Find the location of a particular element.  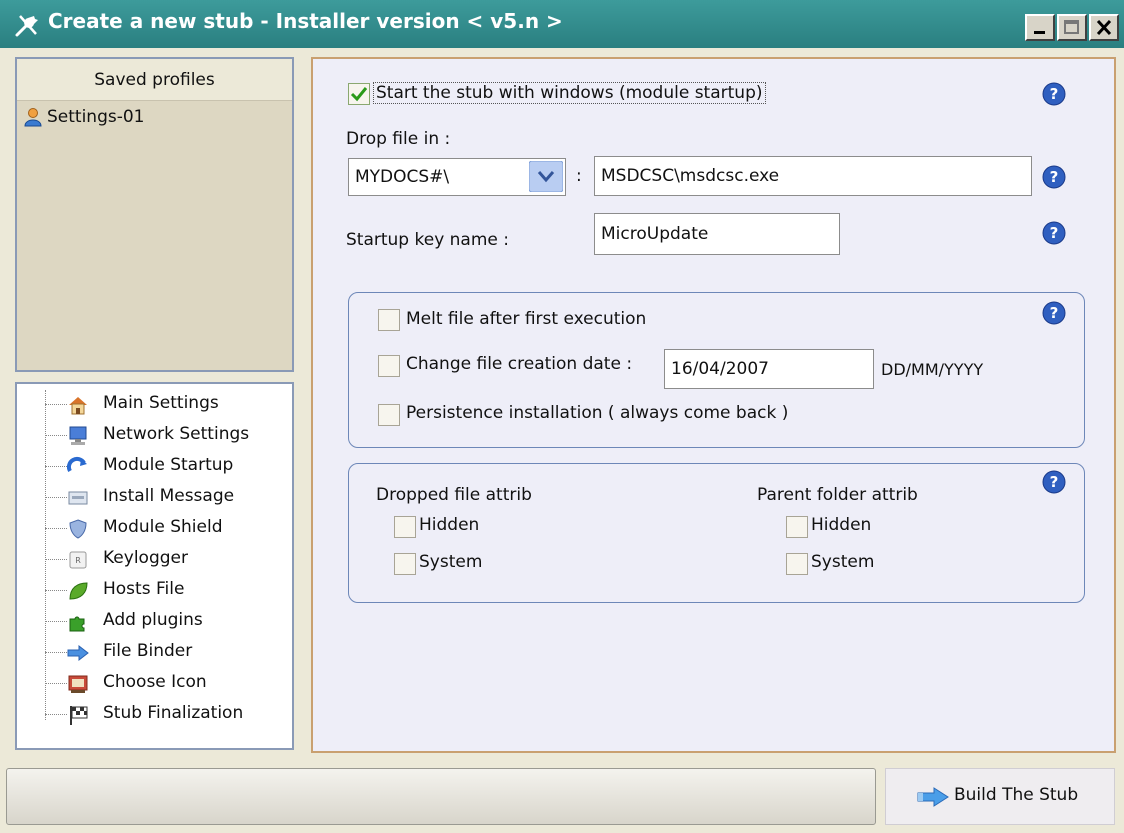

nav-item-add-plugins: Add plugins is located at coordinates (152, 622).